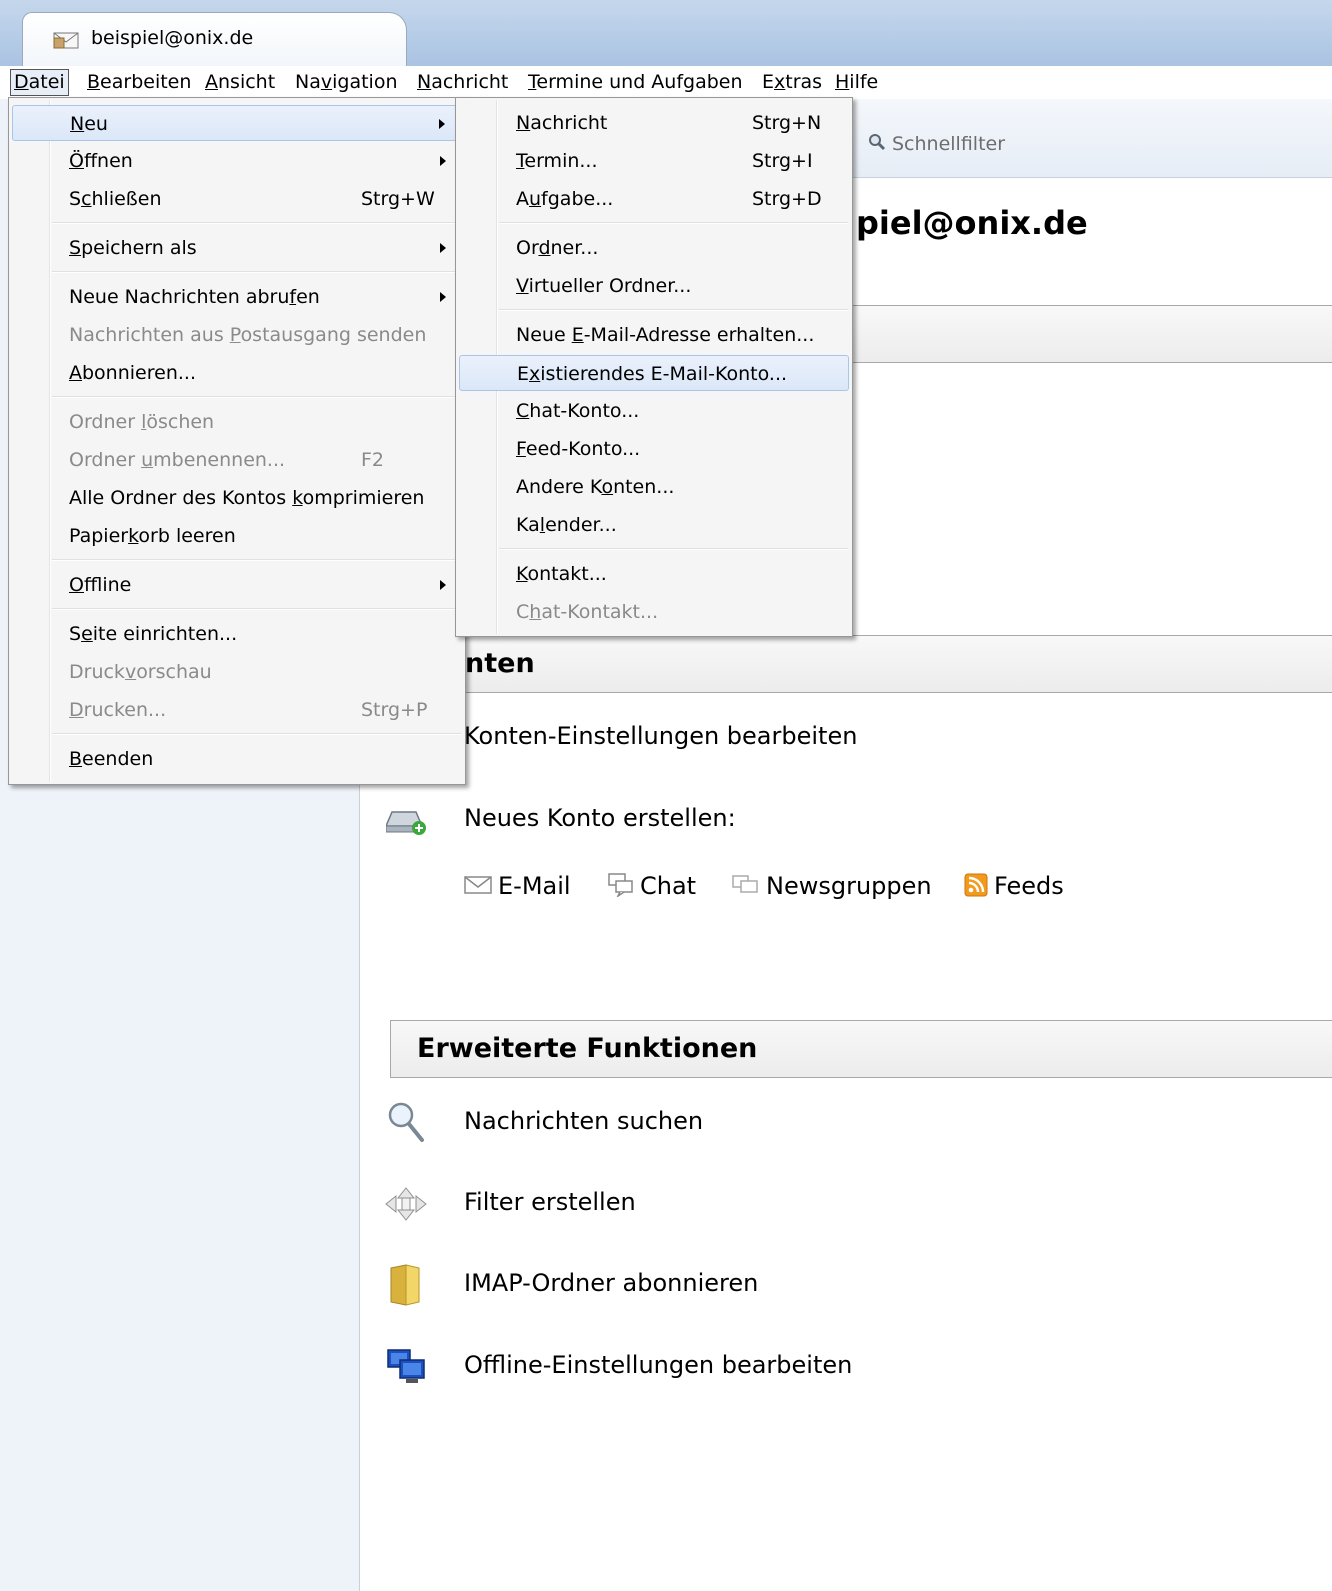 The height and width of the screenshot is (1591, 1332). I want to click on newsgroup-type-label: Newsgruppen, so click(849, 886).